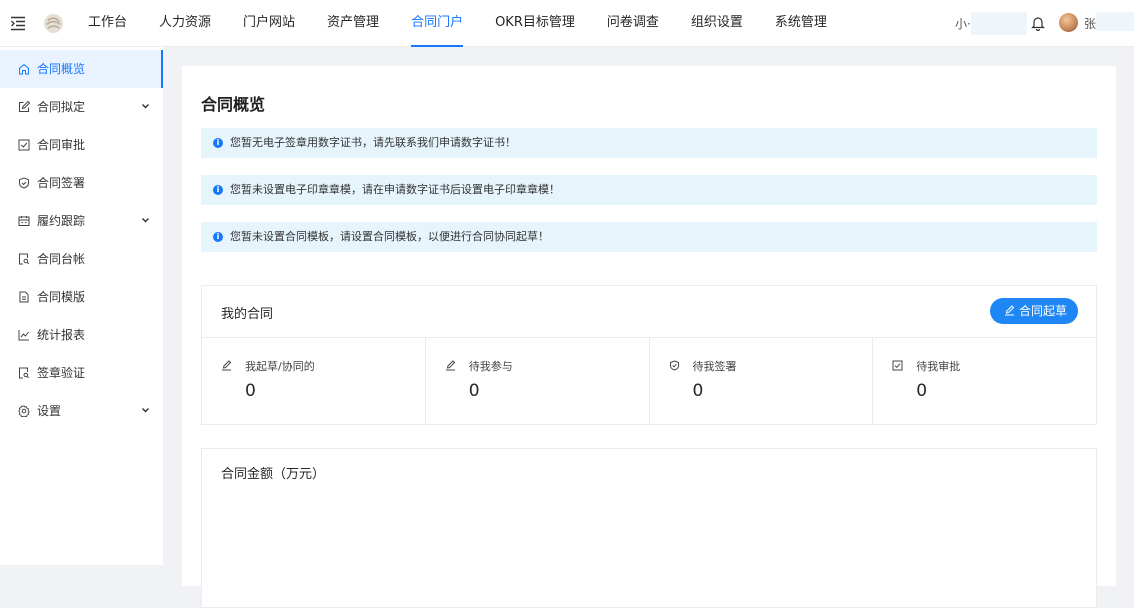  Describe the element at coordinates (23, 335) in the screenshot. I see `line-chart-icon` at that location.